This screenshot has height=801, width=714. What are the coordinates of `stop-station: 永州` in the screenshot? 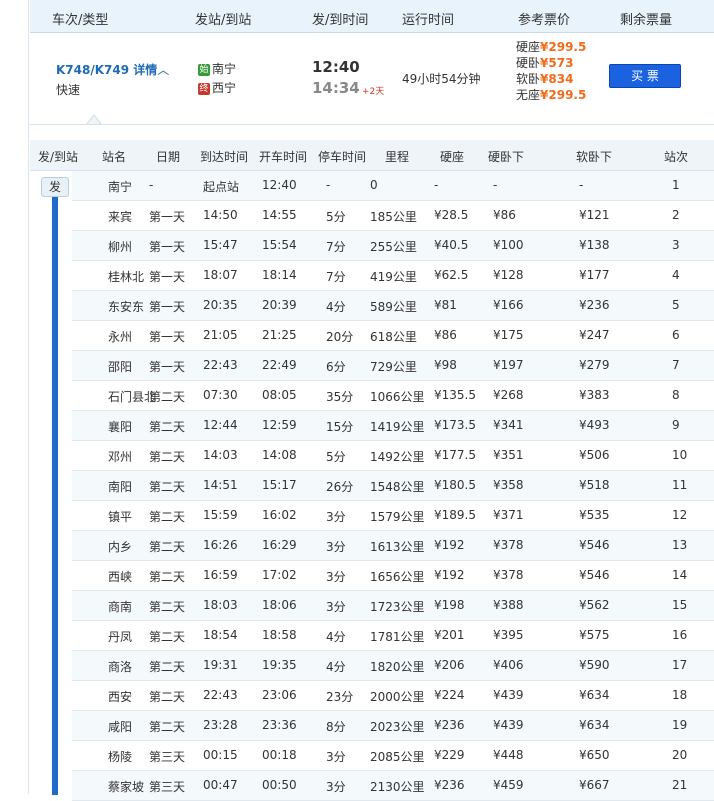 It's located at (120, 337).